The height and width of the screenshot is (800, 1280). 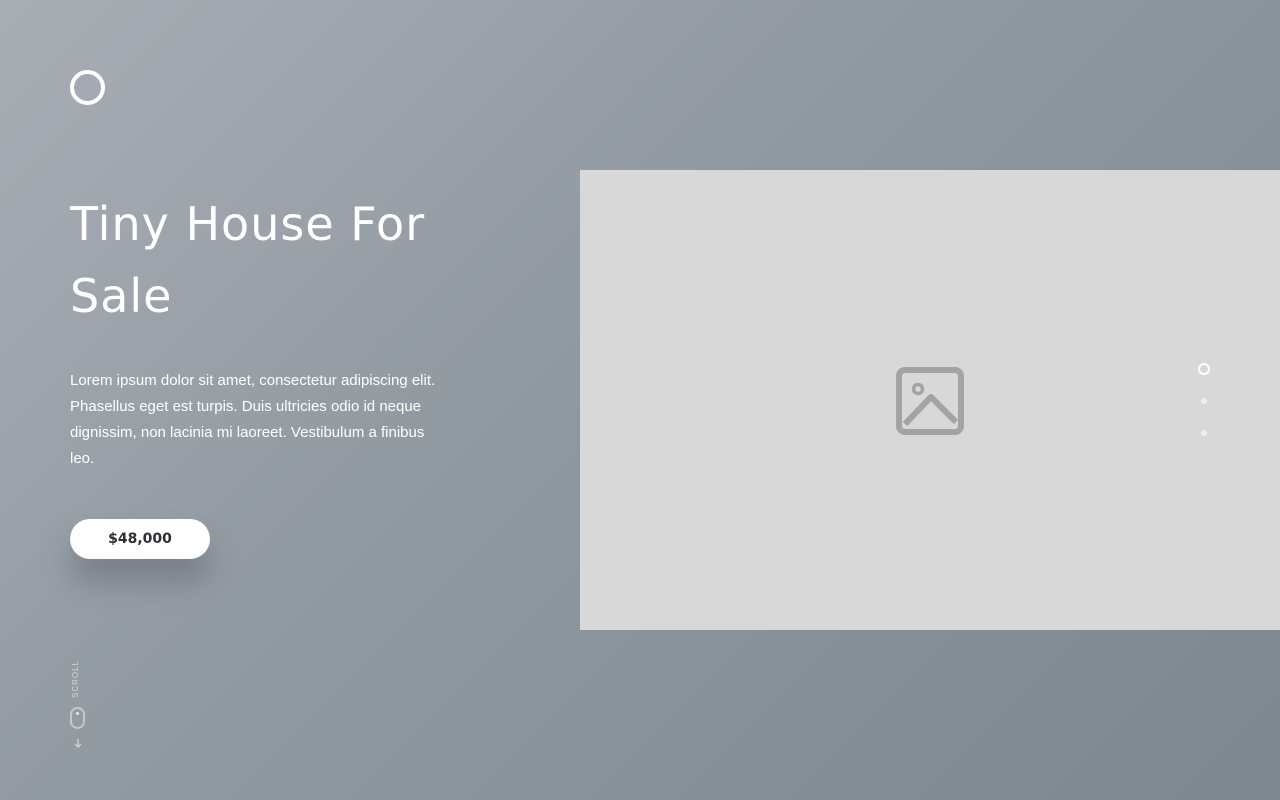 I want to click on pager-dot-active-ring, so click(x=1204, y=369).